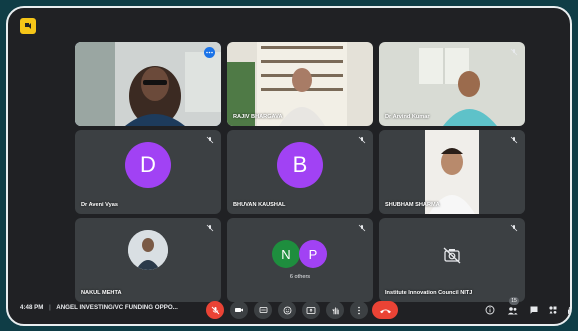 This screenshot has height=331, width=578. What do you see at coordinates (385, 310) in the screenshot?
I see `end-call-button` at bounding box center [385, 310].